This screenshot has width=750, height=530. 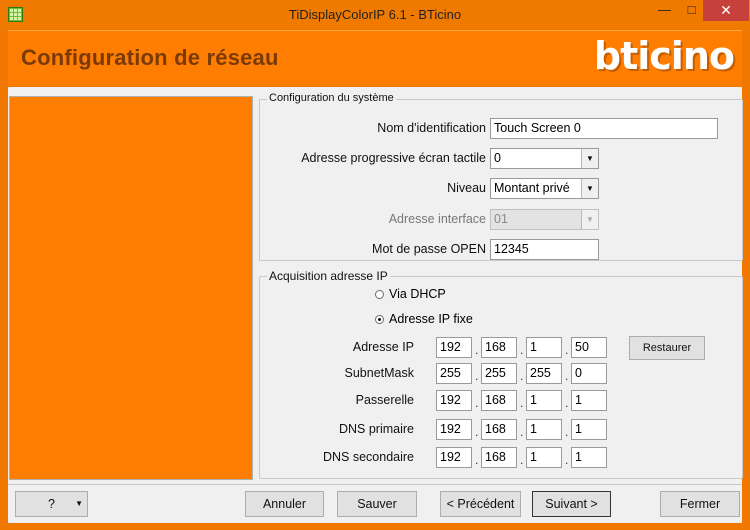 I want to click on level-value: Montant privé, so click(x=532, y=188).